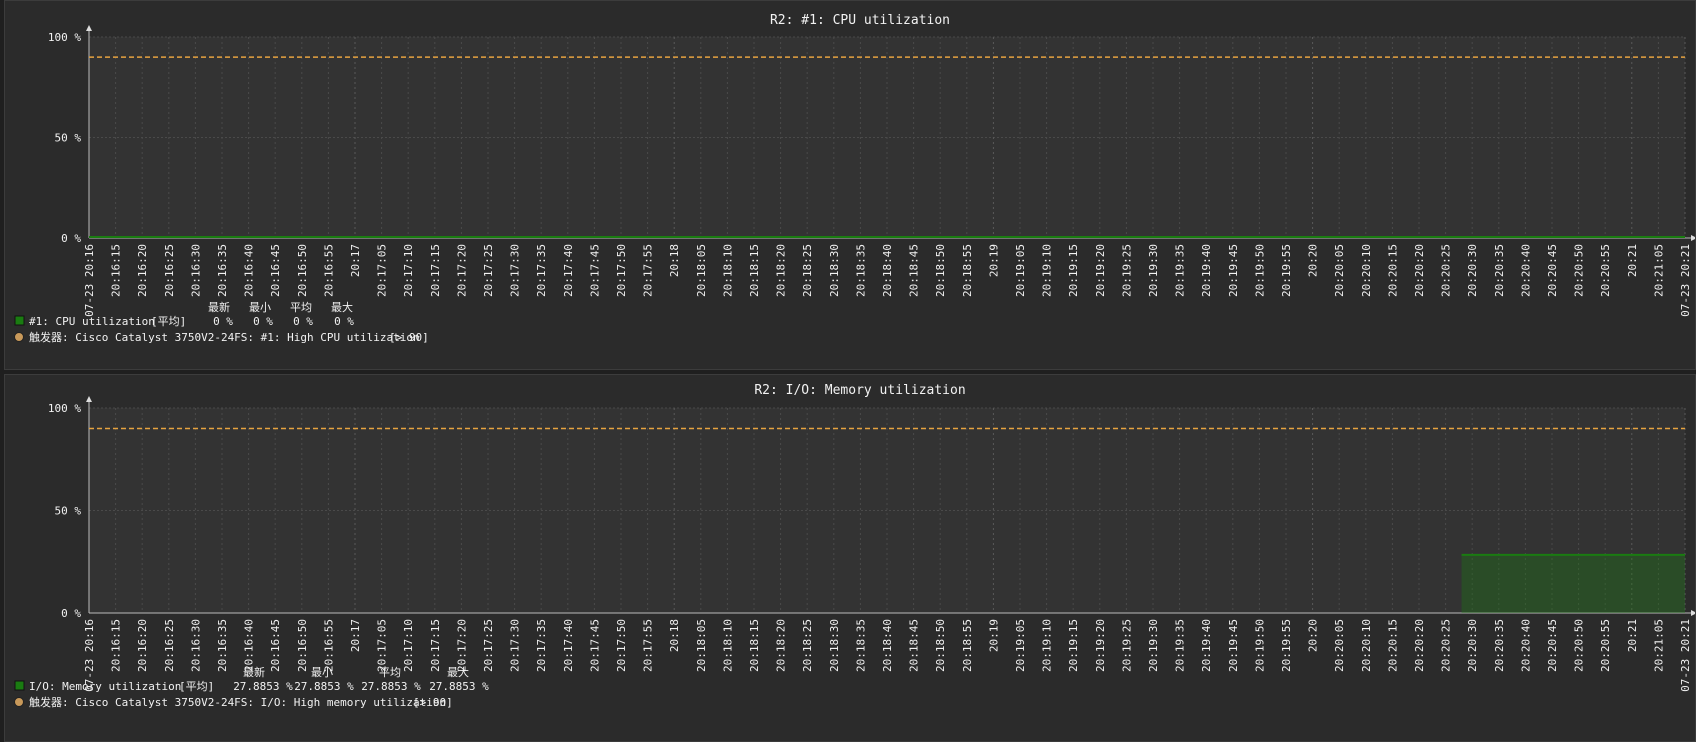 This screenshot has height=742, width=1696. What do you see at coordinates (701, 645) in the screenshot?
I see `x-tick-label: 20:18:05` at bounding box center [701, 645].